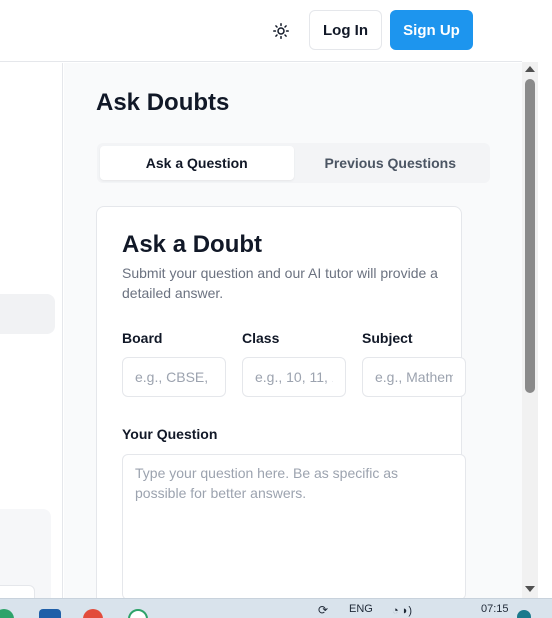 The image size is (552, 618). I want to click on class-label: Class, so click(261, 338).